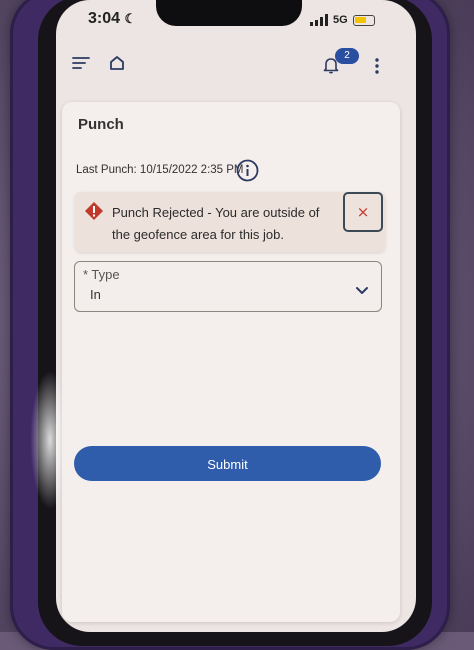 This screenshot has width=474, height=650. Describe the element at coordinates (362, 289) in the screenshot. I see `chevron-down-icon` at that location.